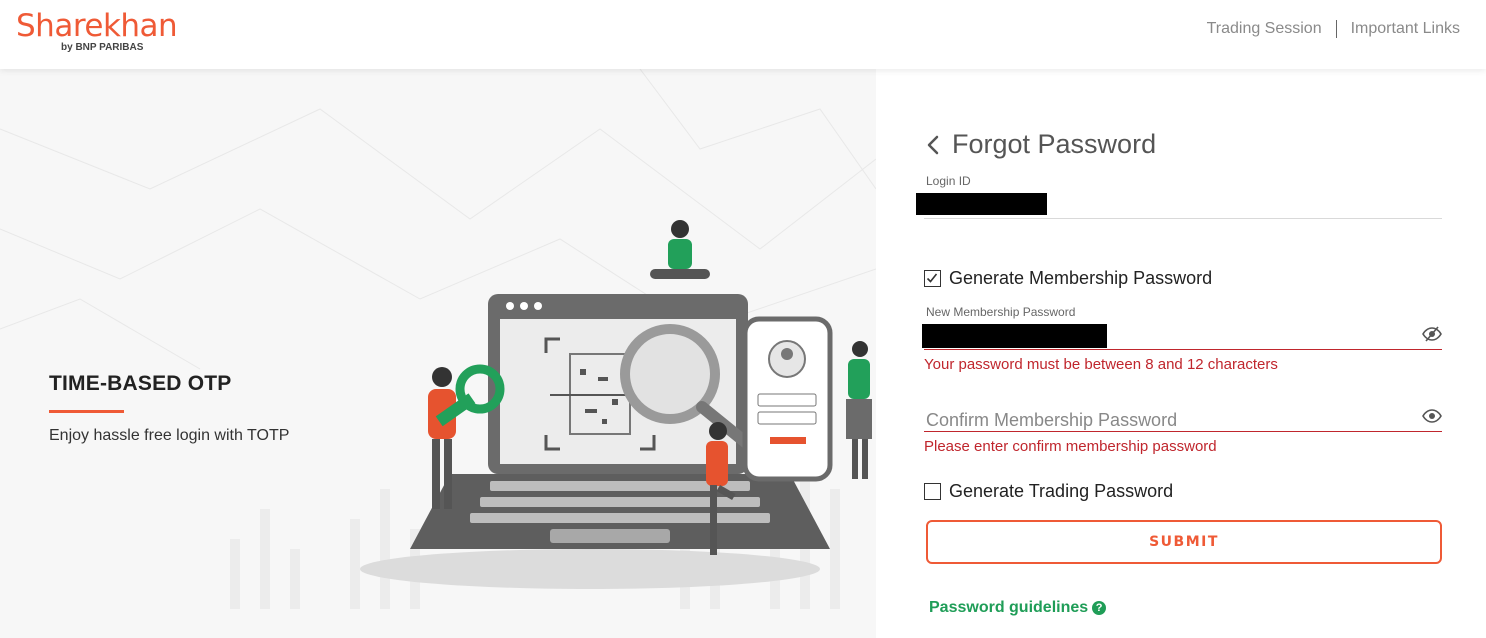 The image size is (1486, 638). What do you see at coordinates (169, 435) in the screenshot?
I see `promo-subtitle: Enjoy hassle free login with TOTP` at bounding box center [169, 435].